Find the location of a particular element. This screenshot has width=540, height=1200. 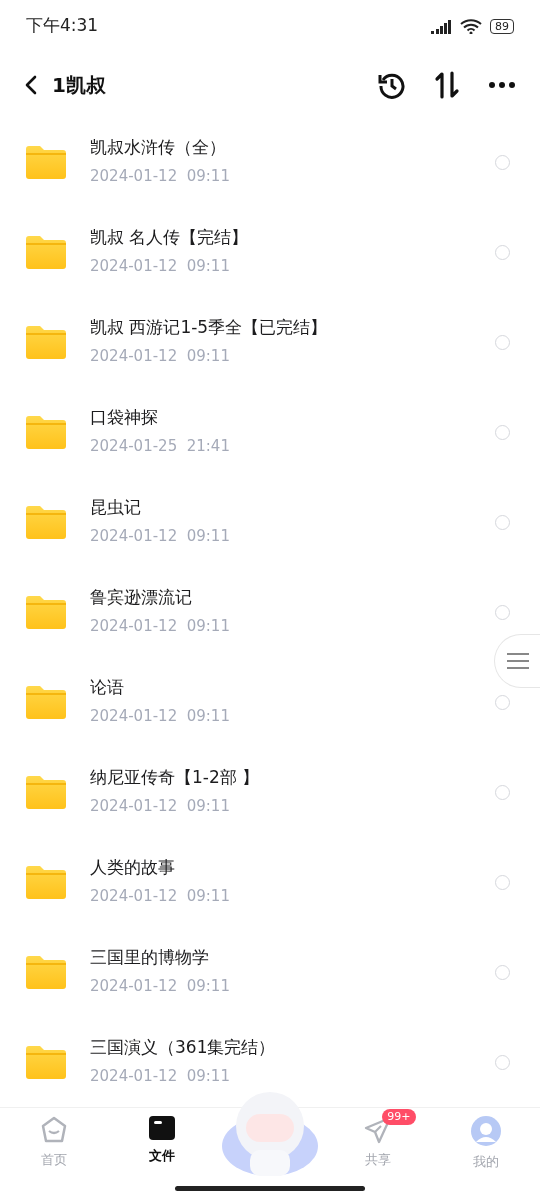

file-name: 鲁宾逊漂流记 is located at coordinates (141, 596).